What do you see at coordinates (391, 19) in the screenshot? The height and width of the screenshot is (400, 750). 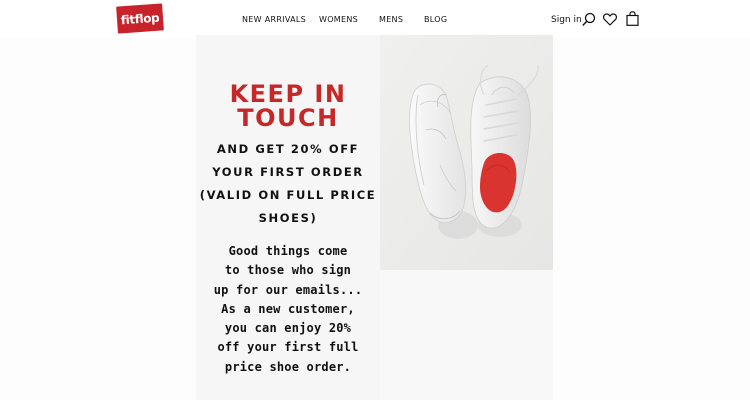 I see `nav-item-mens: MENS` at bounding box center [391, 19].